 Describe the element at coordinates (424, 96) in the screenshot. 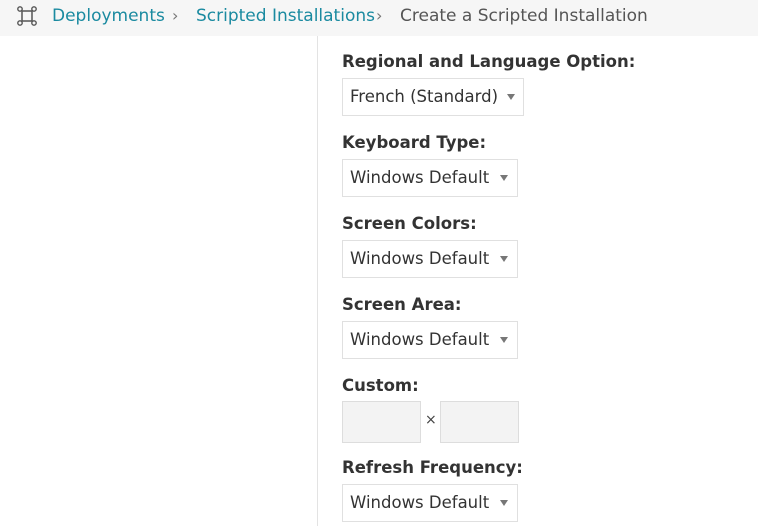

I see `regional-language-value: French (Standard)` at that location.